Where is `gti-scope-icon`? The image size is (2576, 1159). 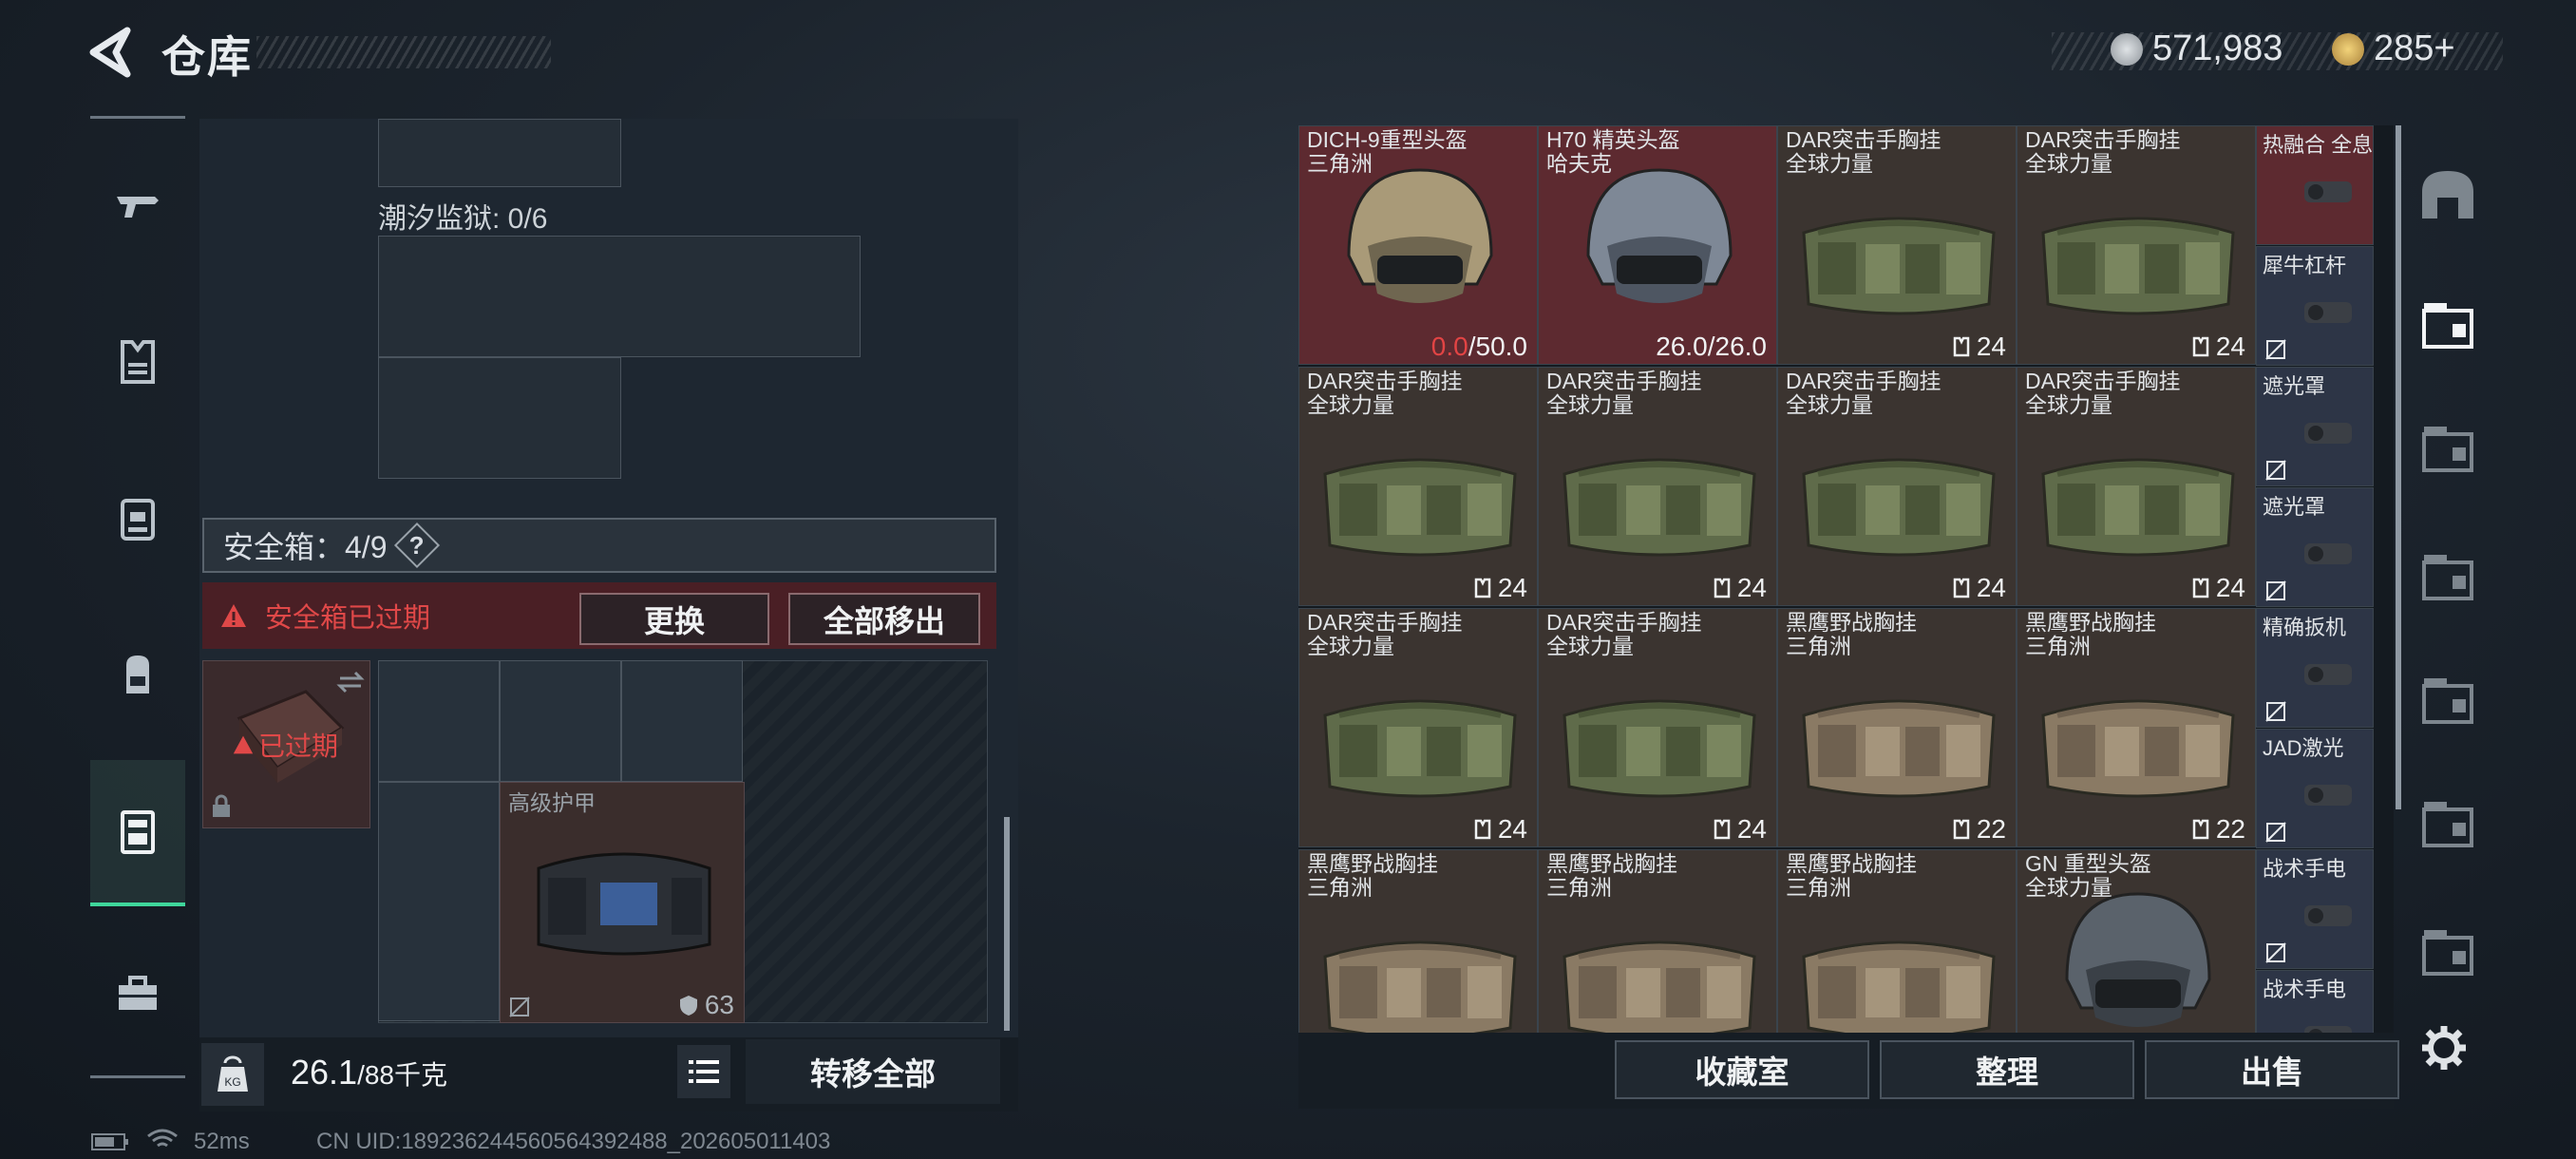
gti-scope-icon is located at coordinates (2448, 448).